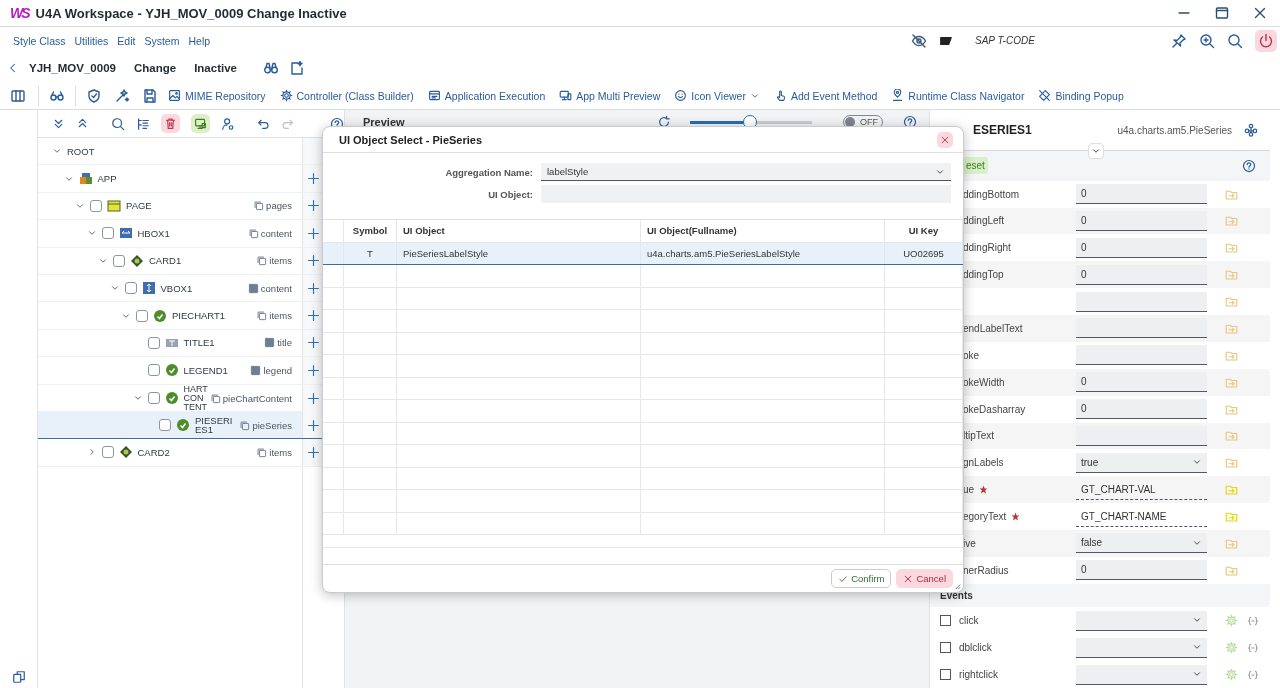 The width and height of the screenshot is (1280, 688). Describe the element at coordinates (969, 543) in the screenshot. I see `property-label: ive` at that location.